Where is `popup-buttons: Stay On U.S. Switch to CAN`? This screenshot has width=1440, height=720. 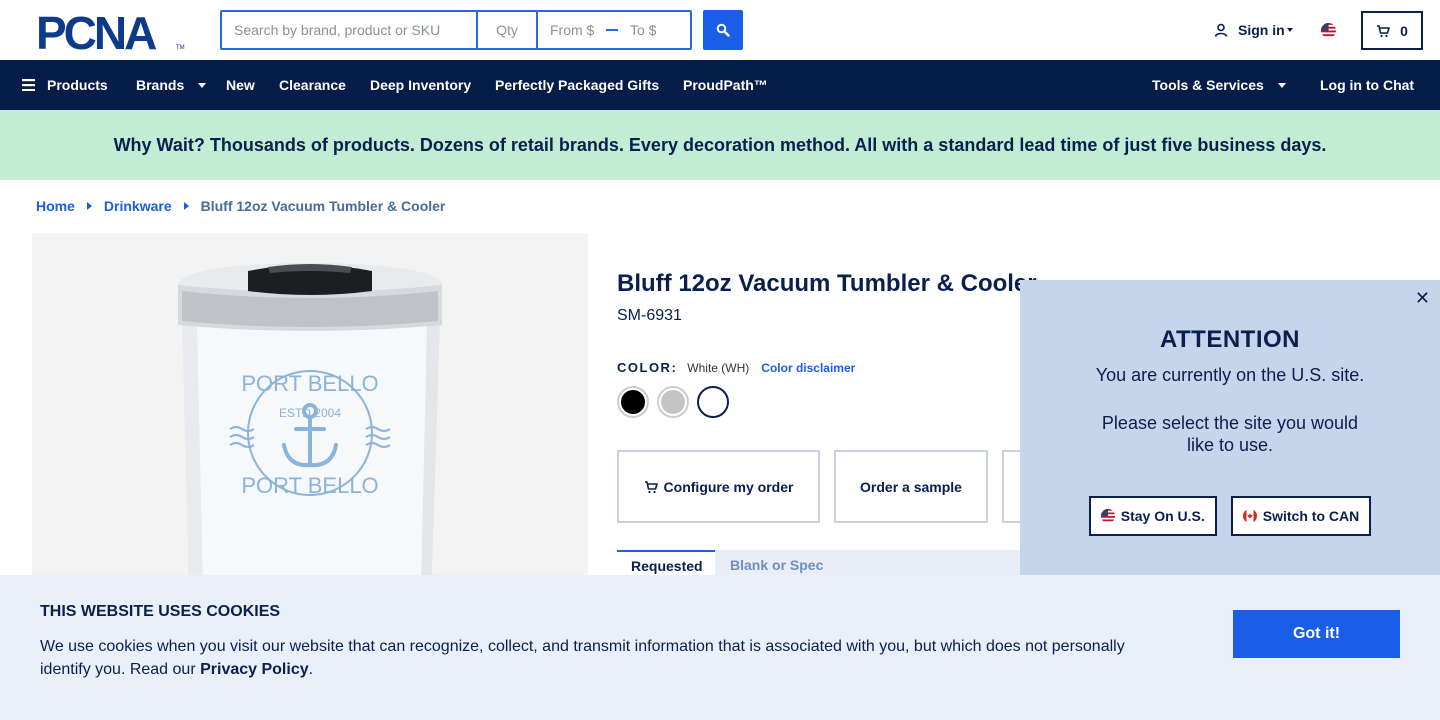 popup-buttons: Stay On U.S. Switch to CAN is located at coordinates (1230, 516).